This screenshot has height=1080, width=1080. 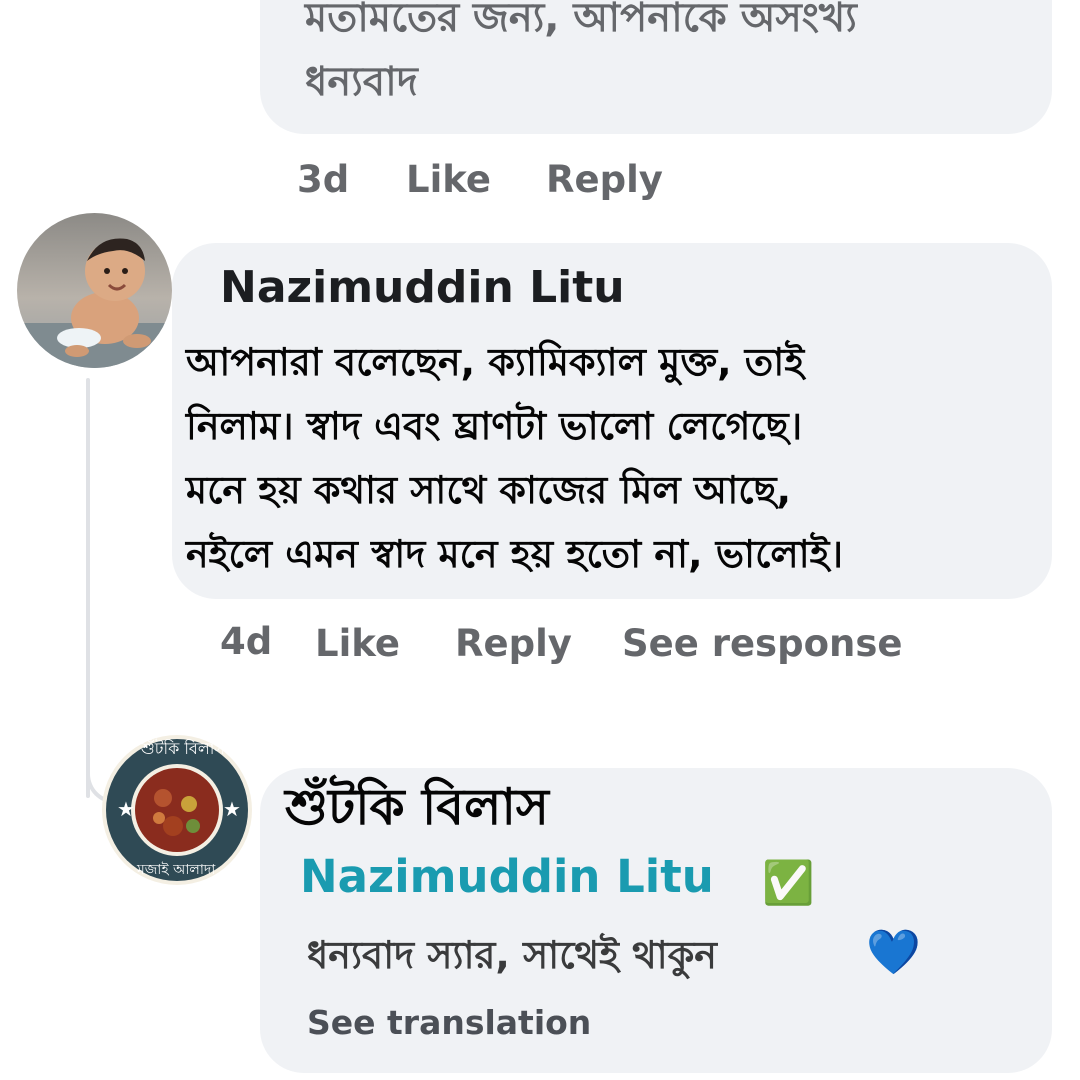 I want to click on commenter-avatar, so click(x=94, y=290).